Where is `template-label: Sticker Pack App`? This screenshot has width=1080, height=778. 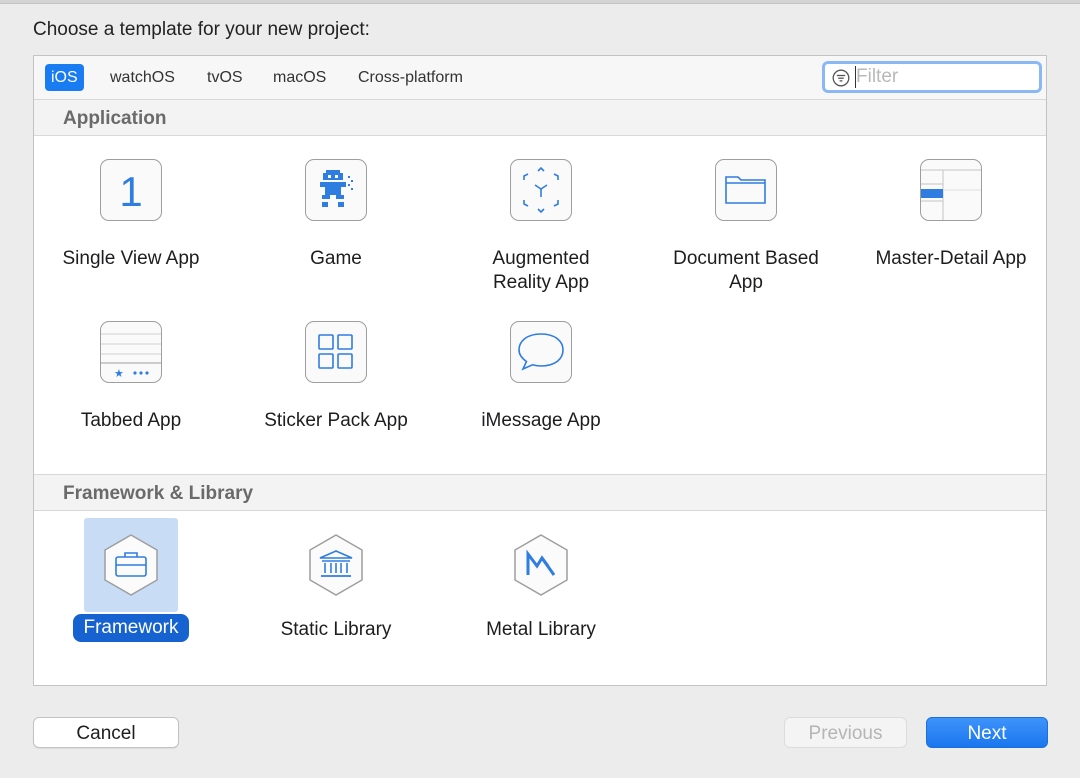
template-label: Sticker Pack App is located at coordinates (336, 420).